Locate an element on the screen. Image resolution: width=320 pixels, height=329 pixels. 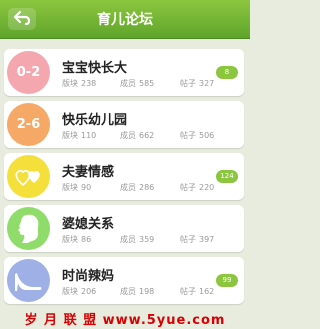
forum-name: 时尚辣妈 is located at coordinates (88, 276).